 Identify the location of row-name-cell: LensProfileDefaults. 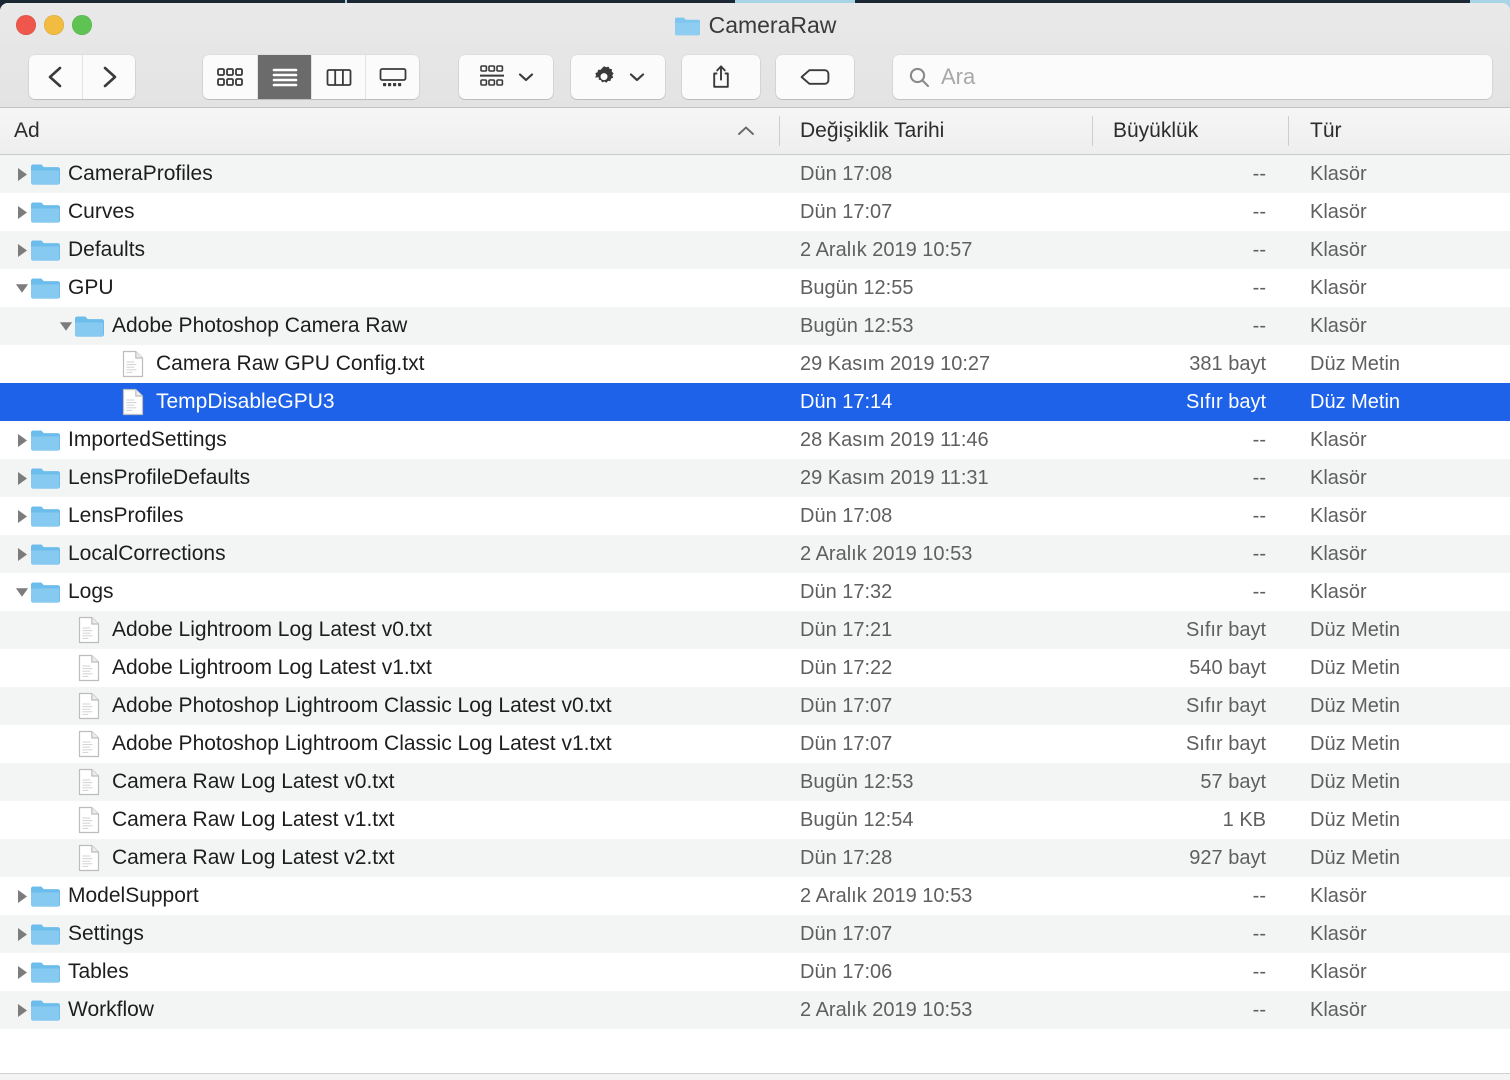
(385, 478).